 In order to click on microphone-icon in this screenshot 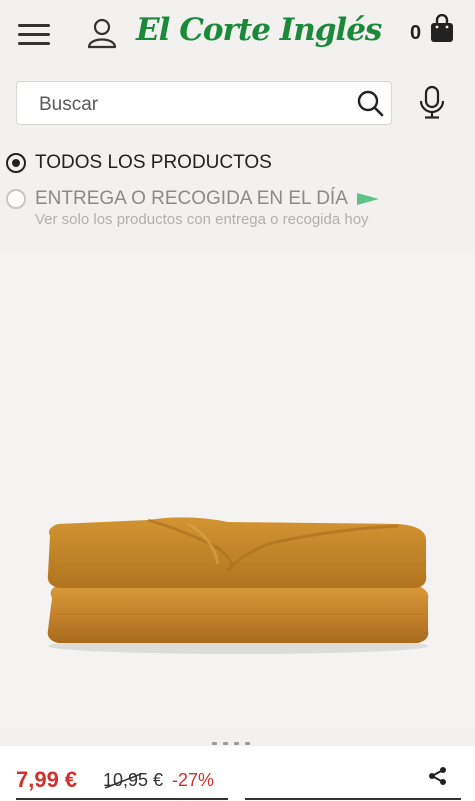, I will do `click(432, 103)`.